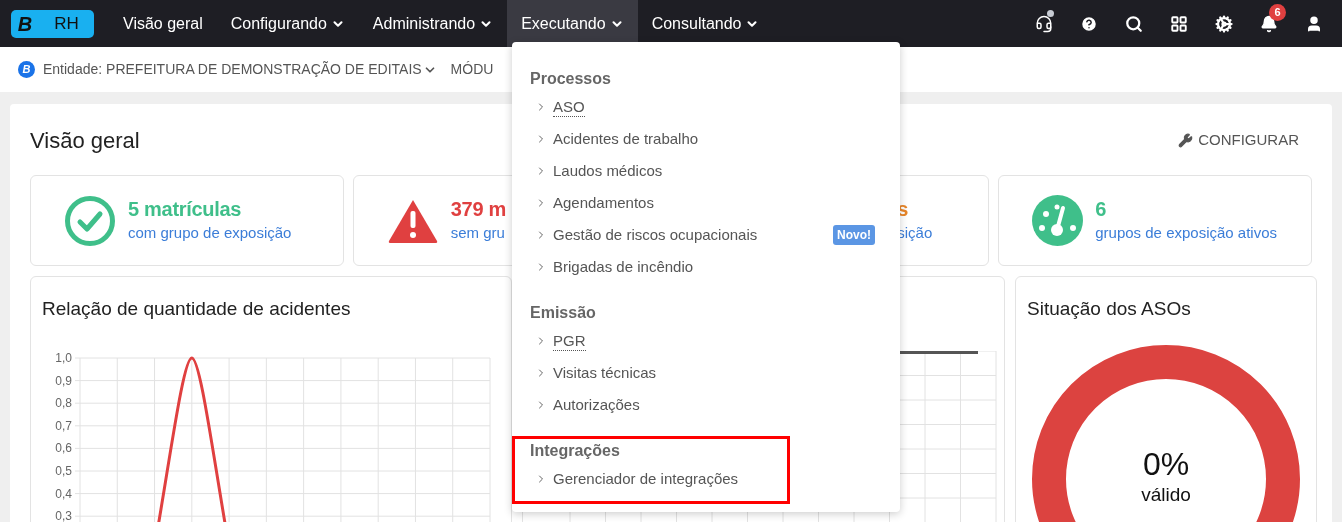 The height and width of the screenshot is (522, 1342). I want to click on app-logo: B RH, so click(52, 23).